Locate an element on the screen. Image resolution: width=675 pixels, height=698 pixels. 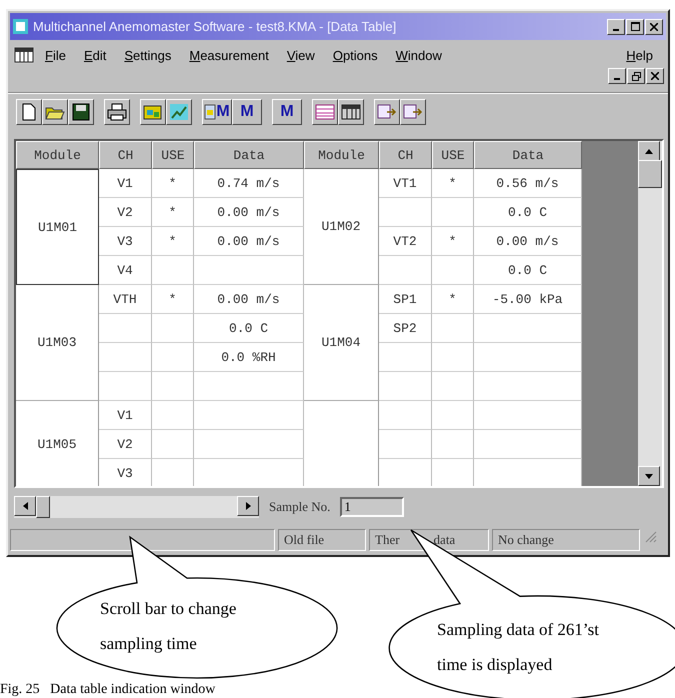
channel-cell: VTH is located at coordinates (125, 299).